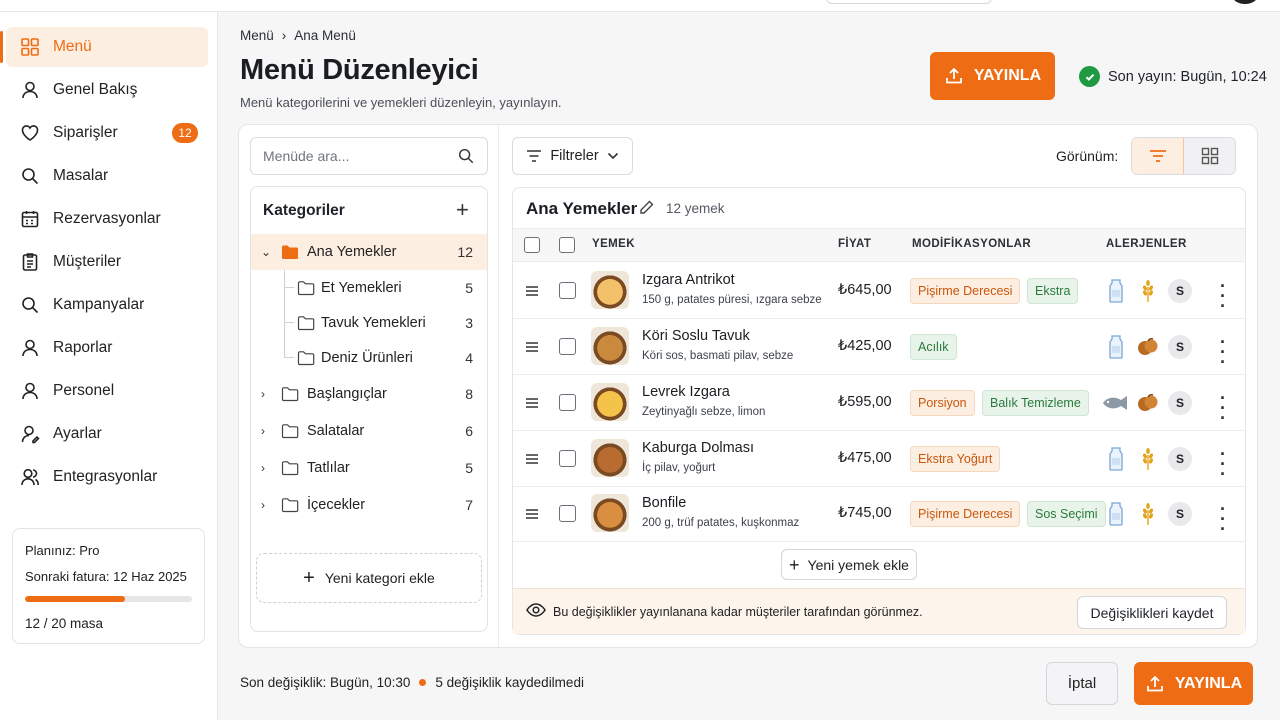  I want to click on sidebar-item-overview: Genel Bakış, so click(107, 90).